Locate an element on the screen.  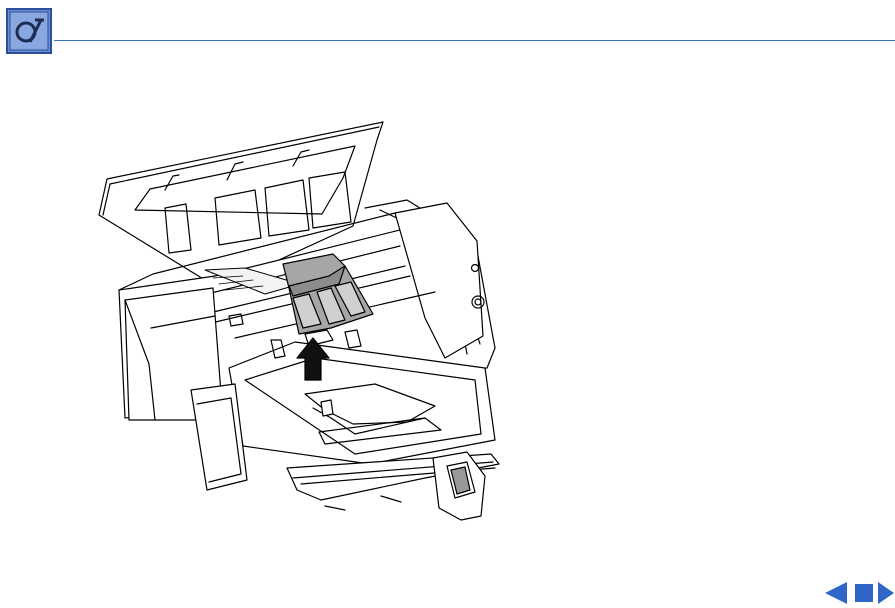
manual-logo-graphic is located at coordinates (29, 31).